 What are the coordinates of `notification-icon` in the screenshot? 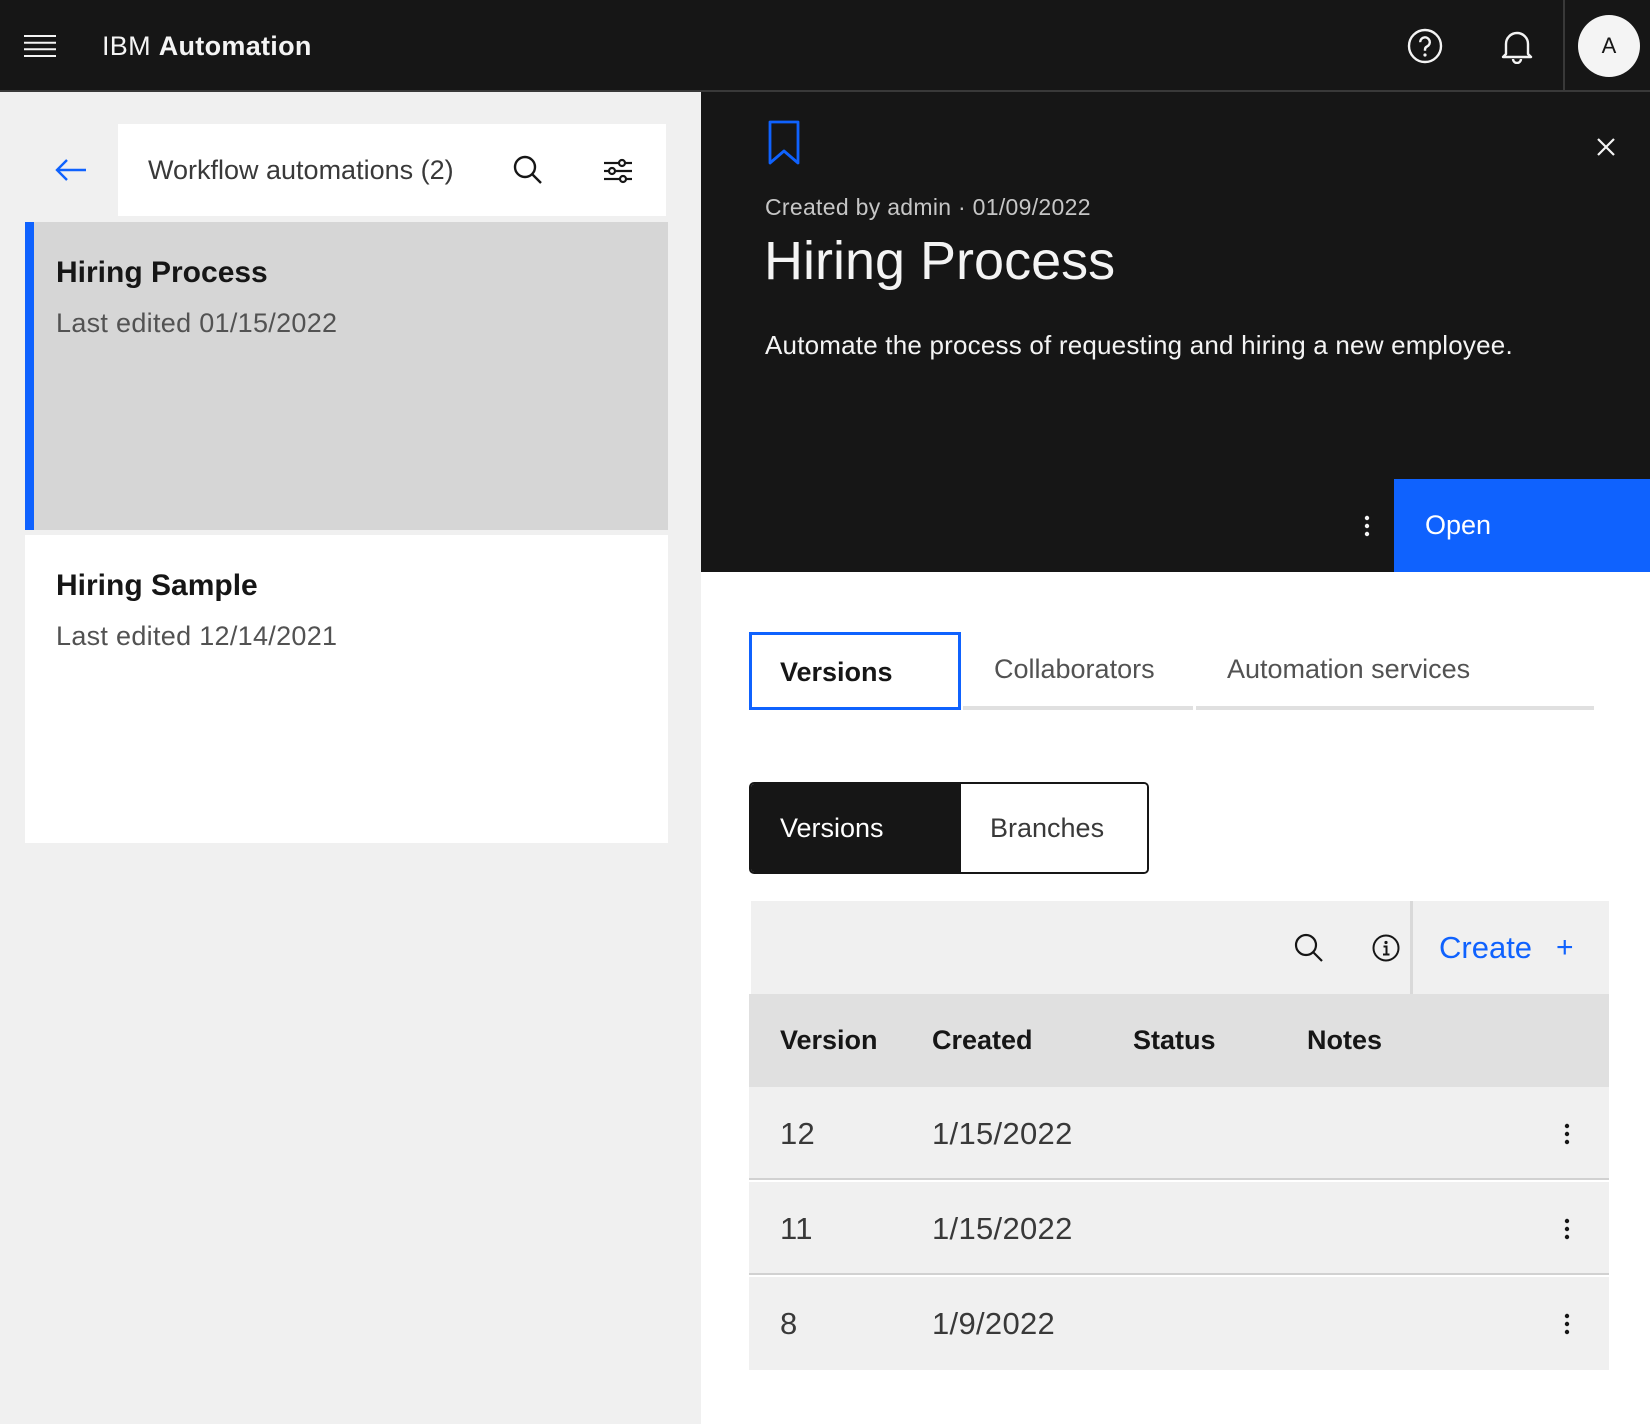 It's located at (1517, 46).